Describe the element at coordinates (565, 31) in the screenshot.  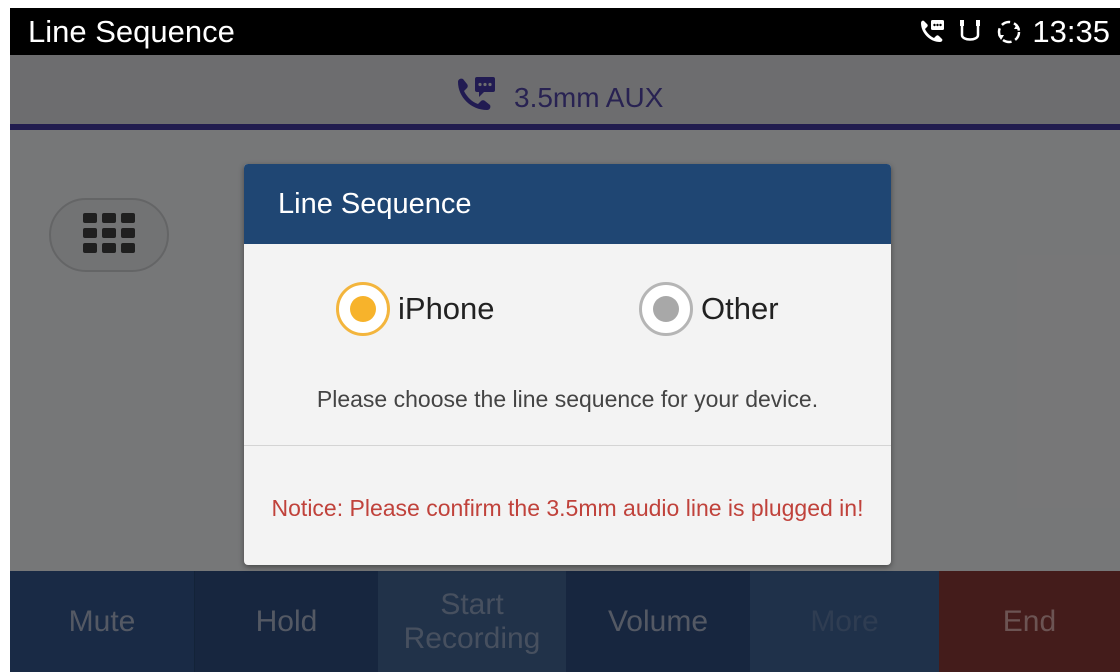
I see `status-bar: Line Sequence 13:35` at that location.